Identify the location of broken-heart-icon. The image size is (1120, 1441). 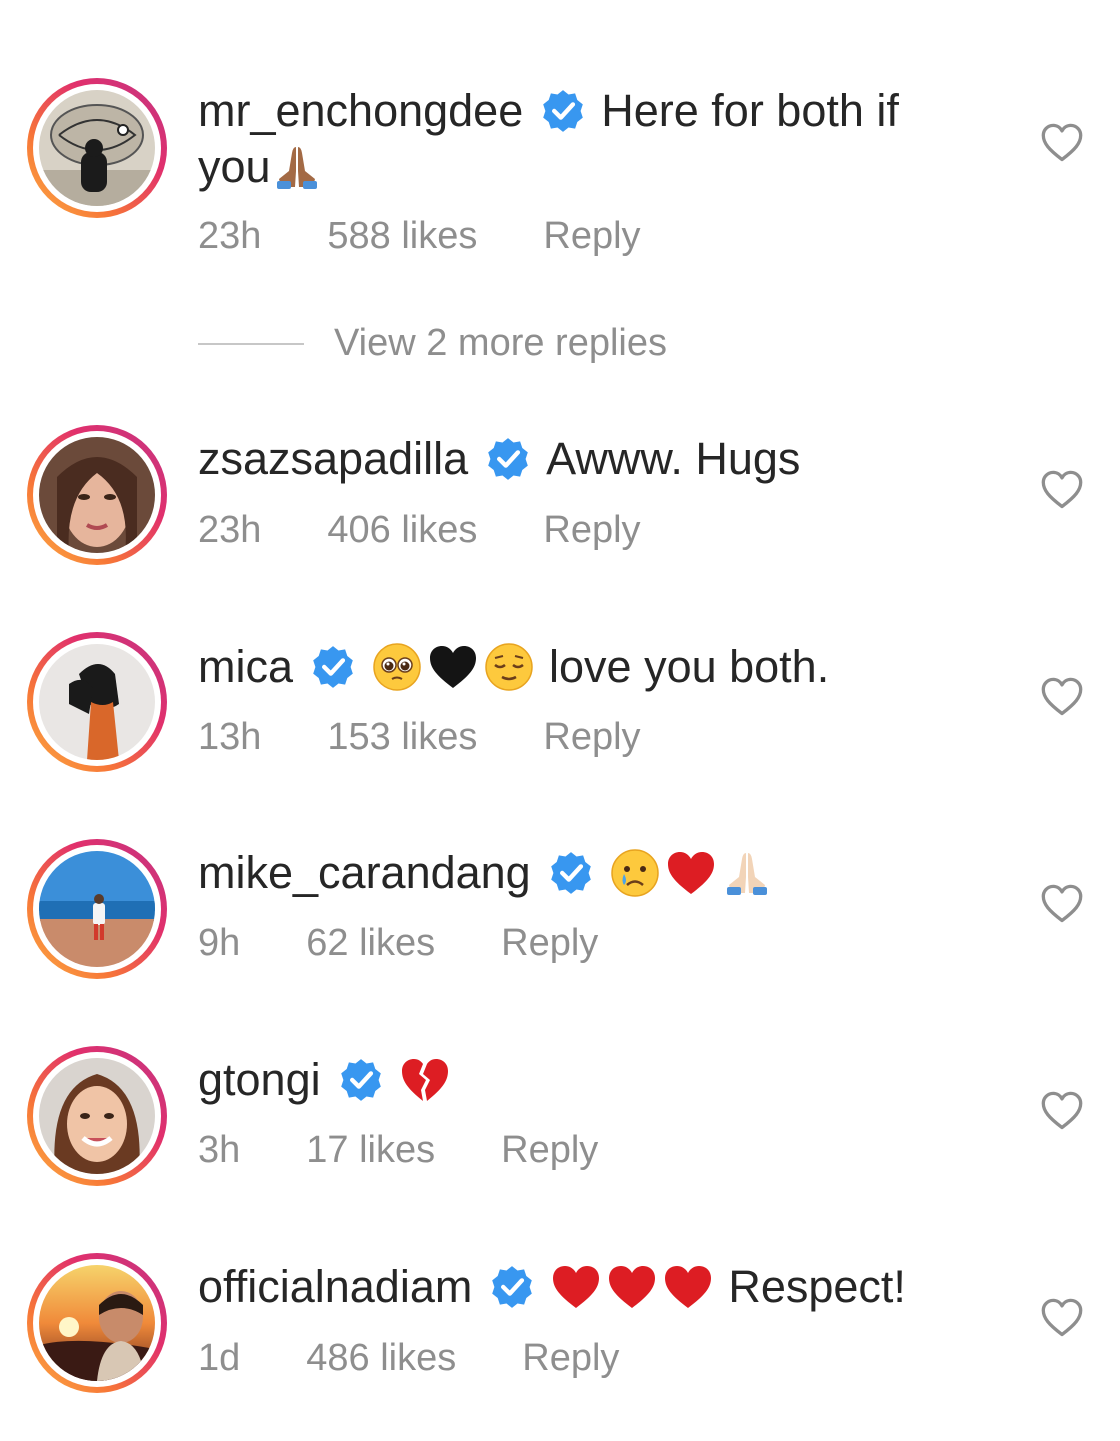
(425, 1080).